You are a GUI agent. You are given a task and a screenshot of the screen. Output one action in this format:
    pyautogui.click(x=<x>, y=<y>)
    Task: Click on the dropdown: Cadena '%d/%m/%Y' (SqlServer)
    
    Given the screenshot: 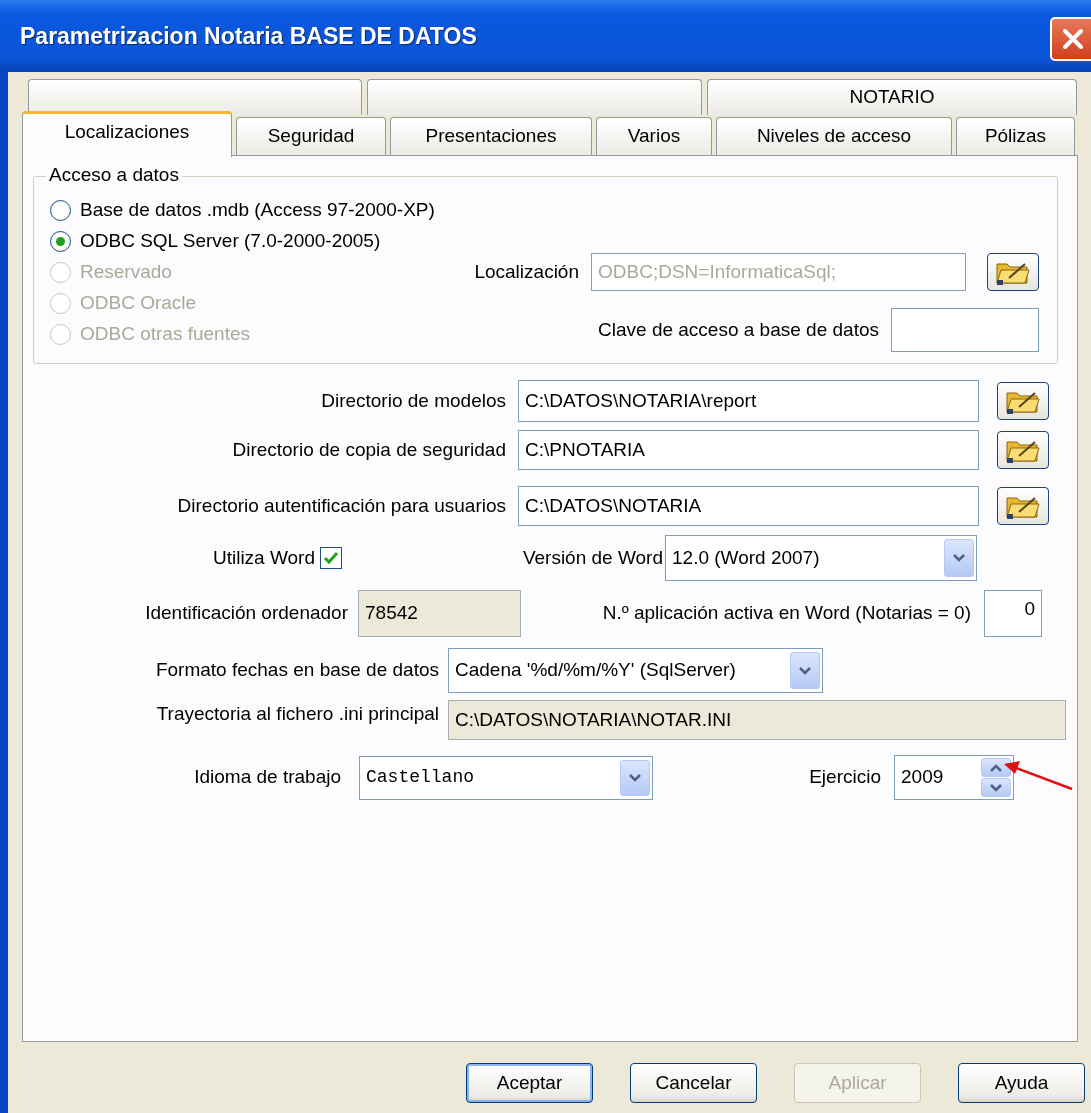 What is the action you would take?
    pyautogui.click(x=635, y=670)
    